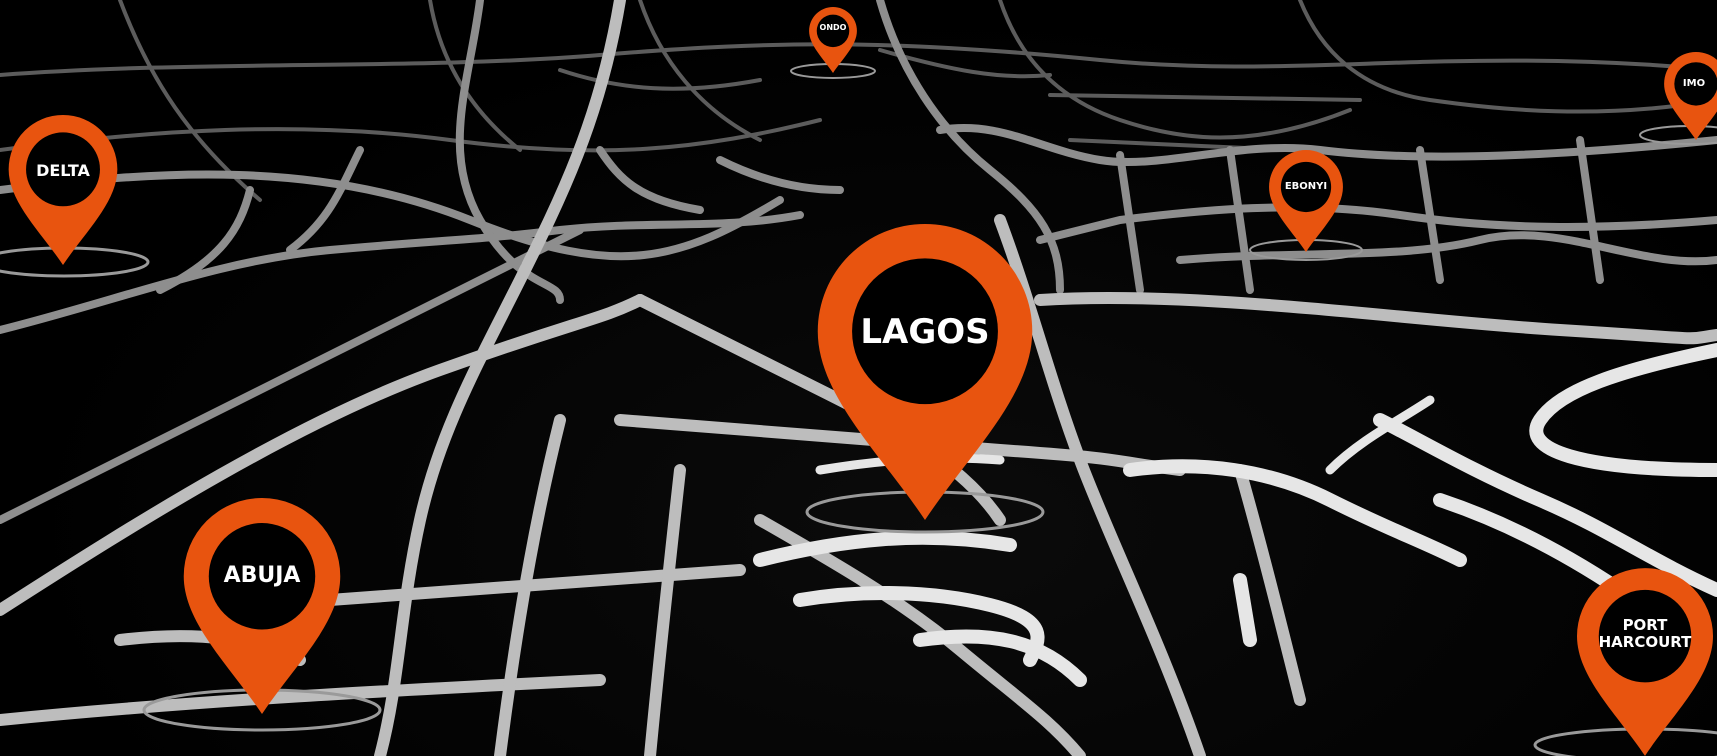 The image size is (1717, 756). What do you see at coordinates (833, 27) in the screenshot?
I see `map-marker-label-ondo: ONDO` at bounding box center [833, 27].